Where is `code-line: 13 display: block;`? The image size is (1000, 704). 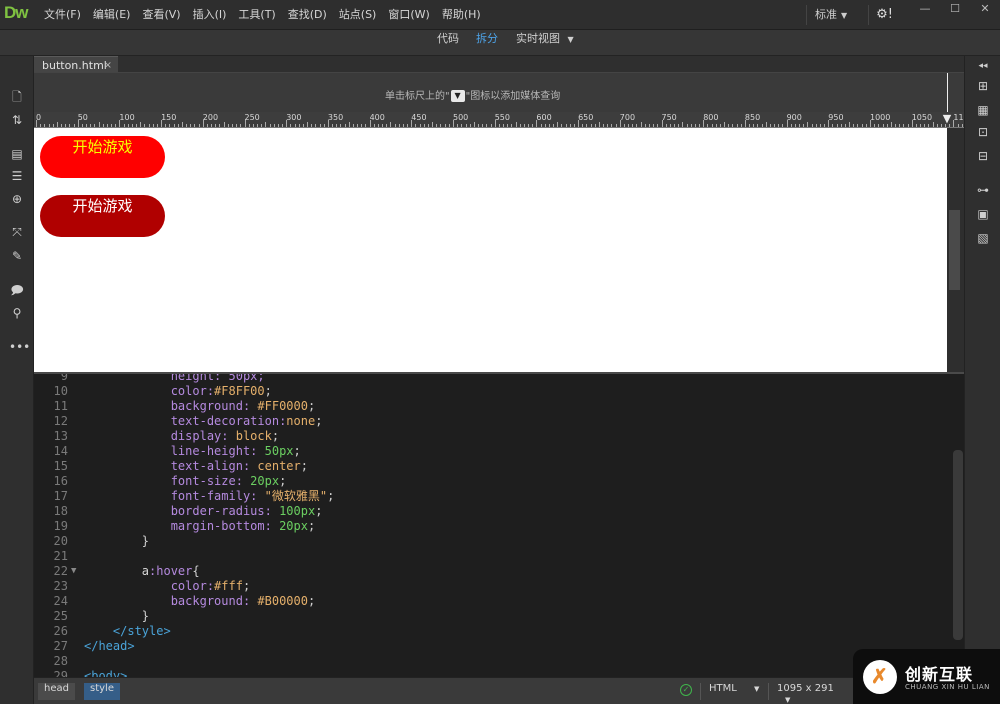
code-line: 13 display: block; is located at coordinates (494, 436).